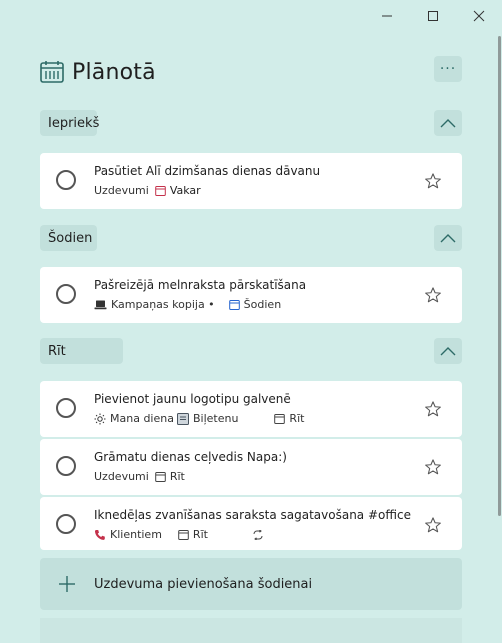  I want to click on task-title: Pašreizējā melnraksta pārskatīšana, so click(200, 285).